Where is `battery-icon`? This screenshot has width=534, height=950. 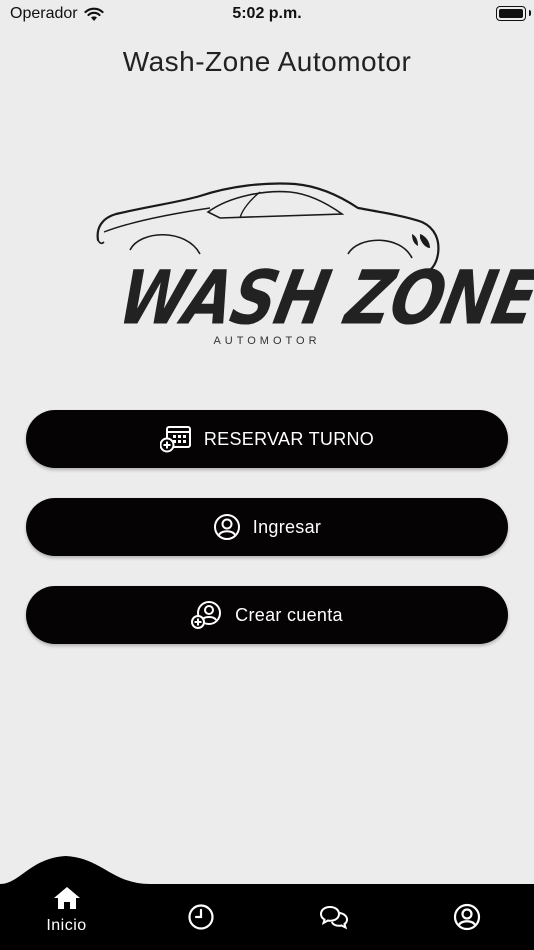 battery-icon is located at coordinates (511, 13).